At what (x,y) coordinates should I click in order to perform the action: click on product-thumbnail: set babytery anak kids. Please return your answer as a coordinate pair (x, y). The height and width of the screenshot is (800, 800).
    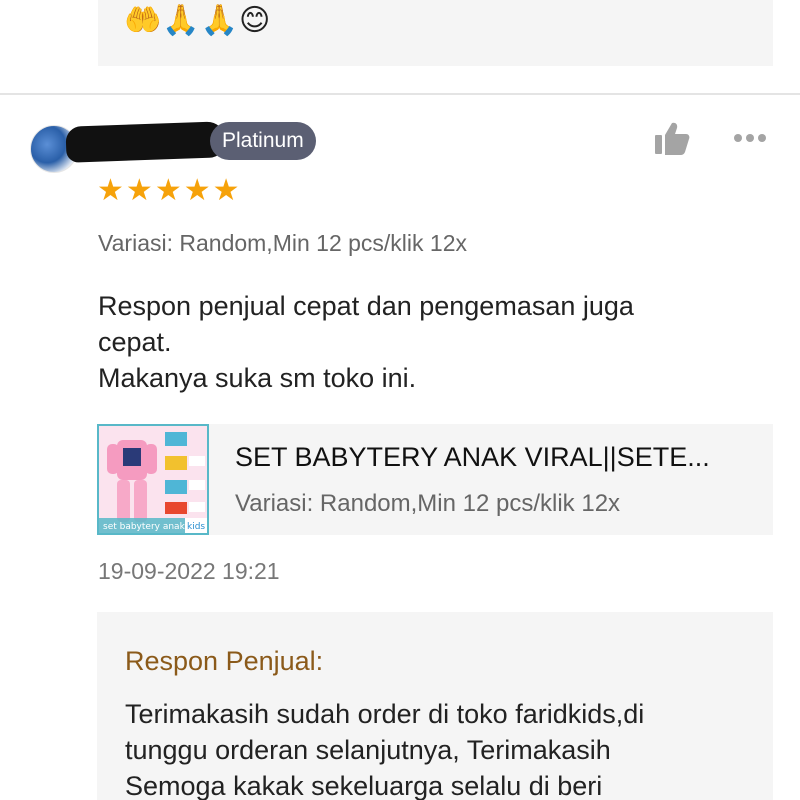
    Looking at the image, I should click on (153, 479).